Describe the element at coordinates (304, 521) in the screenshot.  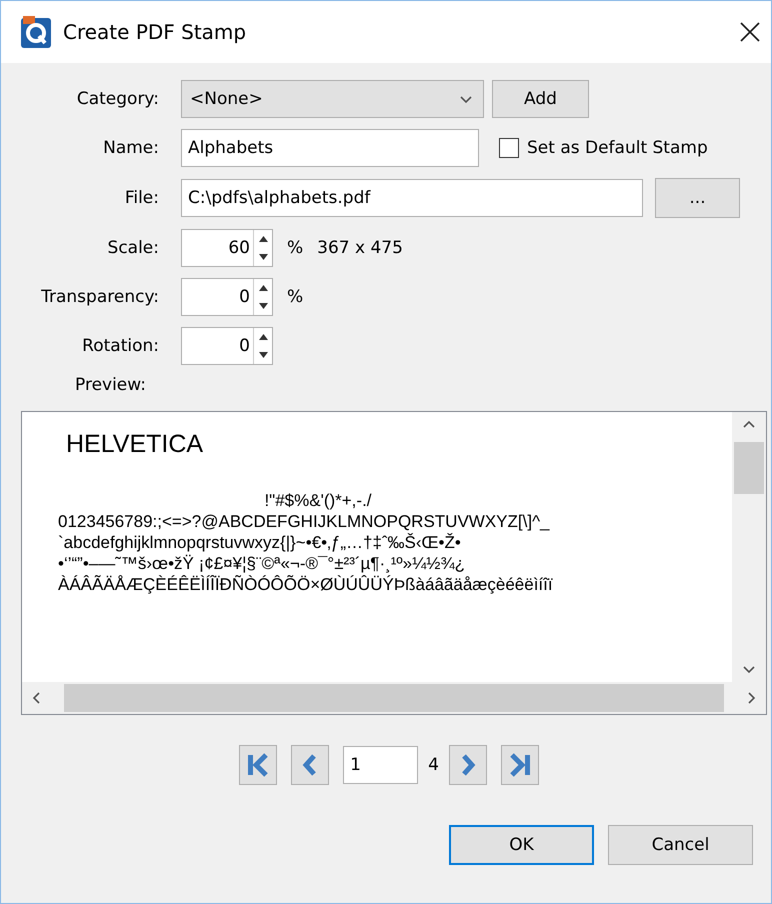
I see `character-line: 0123456789:;<=>?@ABCDEFGHIJKLMNOPQRSTUVWXYZ[\]^_` at that location.